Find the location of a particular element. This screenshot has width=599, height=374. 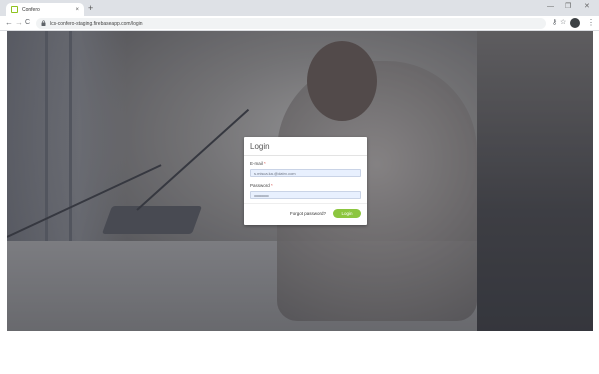

password-label-text: Password is located at coordinates (260, 185).